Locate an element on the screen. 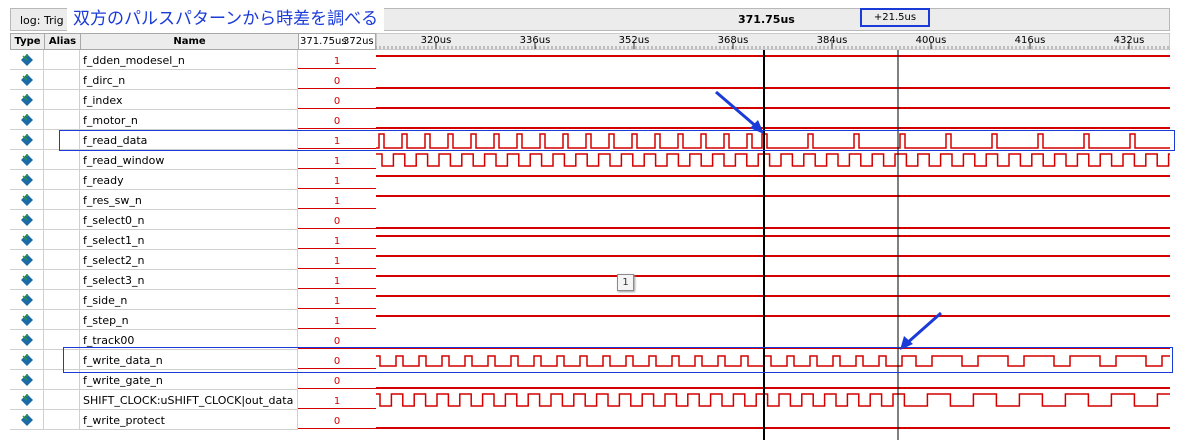 The width and height of the screenshot is (1180, 441). signal-row: f_res_sw_n 1 is located at coordinates (193, 200).